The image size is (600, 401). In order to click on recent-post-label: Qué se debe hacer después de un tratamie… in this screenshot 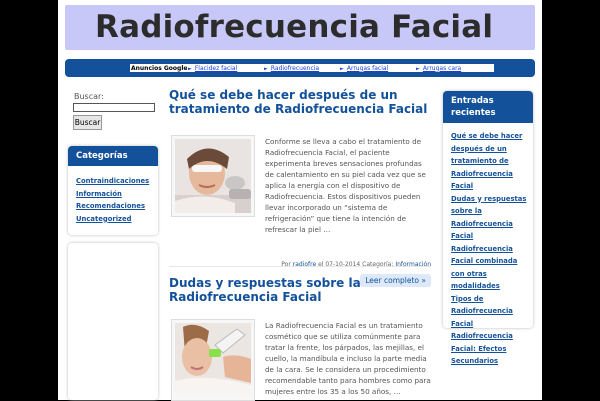, I will do `click(487, 161)`.